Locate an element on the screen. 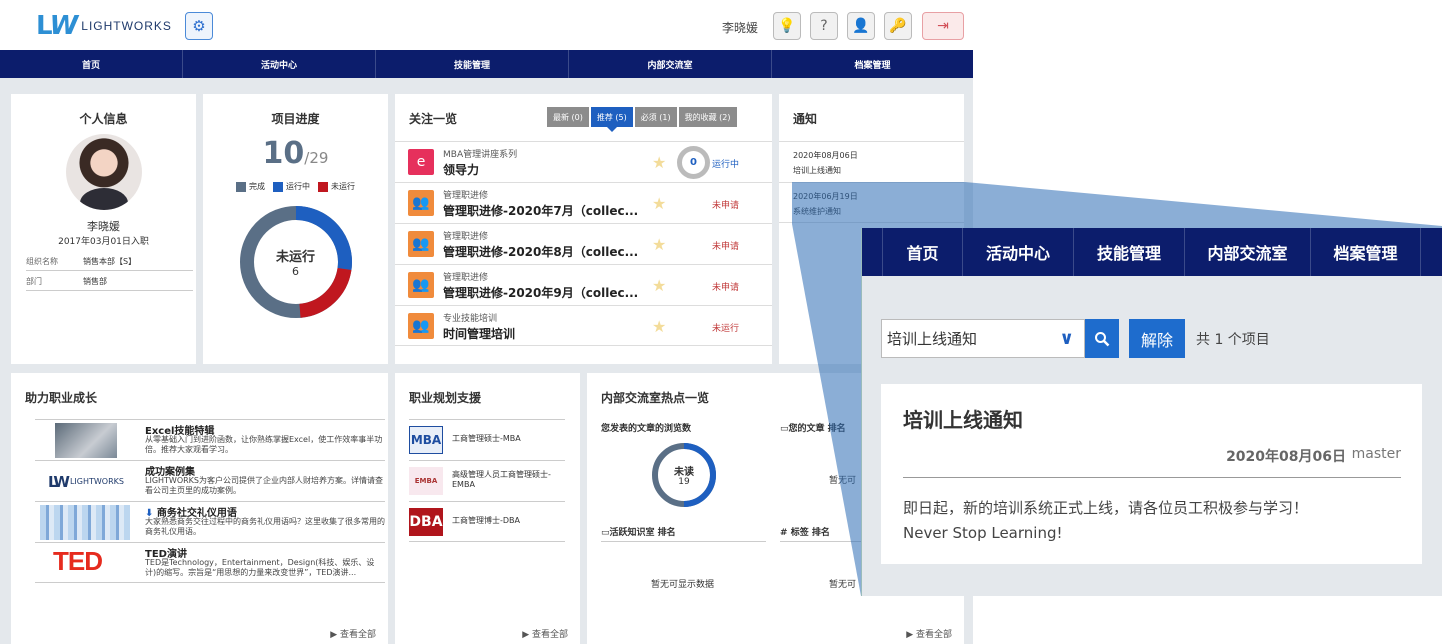  gear-icon: ⚙ is located at coordinates (199, 26).